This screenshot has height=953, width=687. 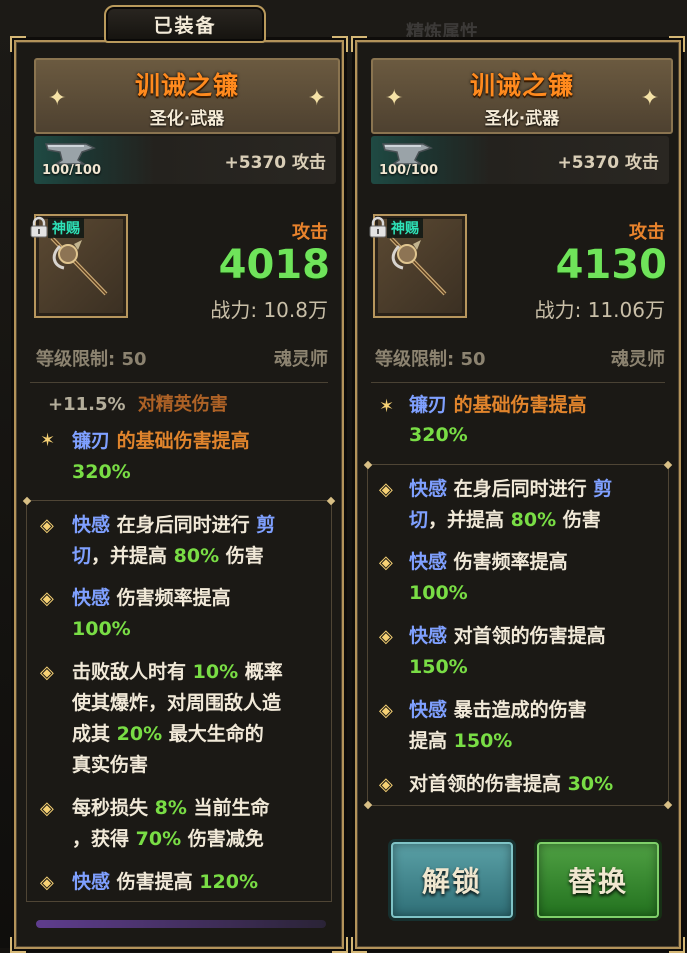 What do you see at coordinates (165, 882) in the screenshot?
I see `passive-item: 快感 伤害提高 120%` at bounding box center [165, 882].